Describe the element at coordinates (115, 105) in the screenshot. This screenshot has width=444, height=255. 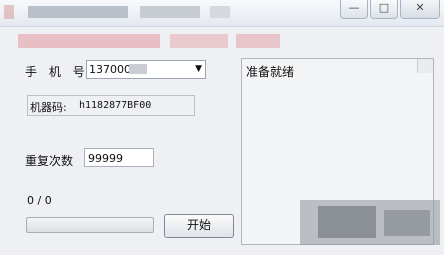
I see `machine-code-value: h1182877BF00` at that location.